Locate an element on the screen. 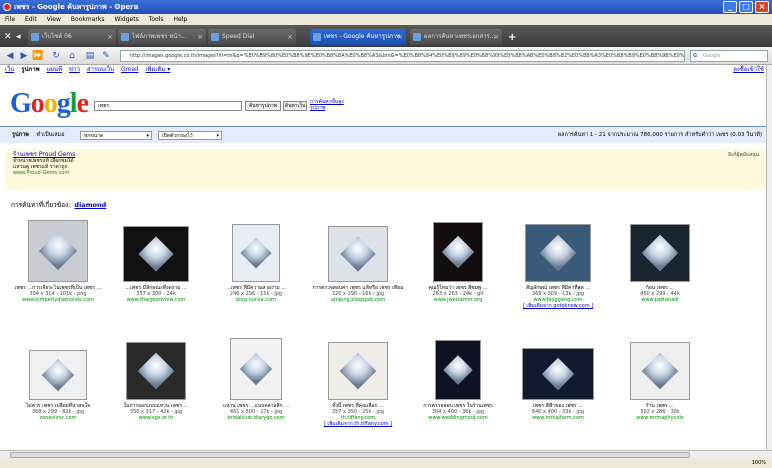 The width and height of the screenshot is (772, 468). edit-icon: ✎ is located at coordinates (106, 56).